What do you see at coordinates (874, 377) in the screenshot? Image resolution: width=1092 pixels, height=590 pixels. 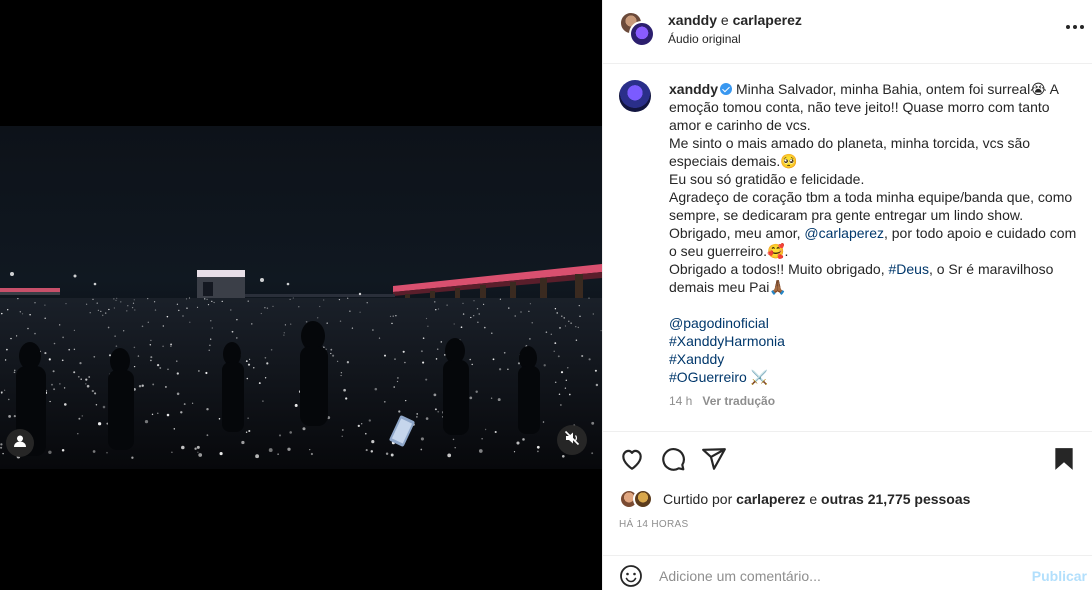 I see `hashtag-link: #OGuerreiro ⚔️` at bounding box center [874, 377].